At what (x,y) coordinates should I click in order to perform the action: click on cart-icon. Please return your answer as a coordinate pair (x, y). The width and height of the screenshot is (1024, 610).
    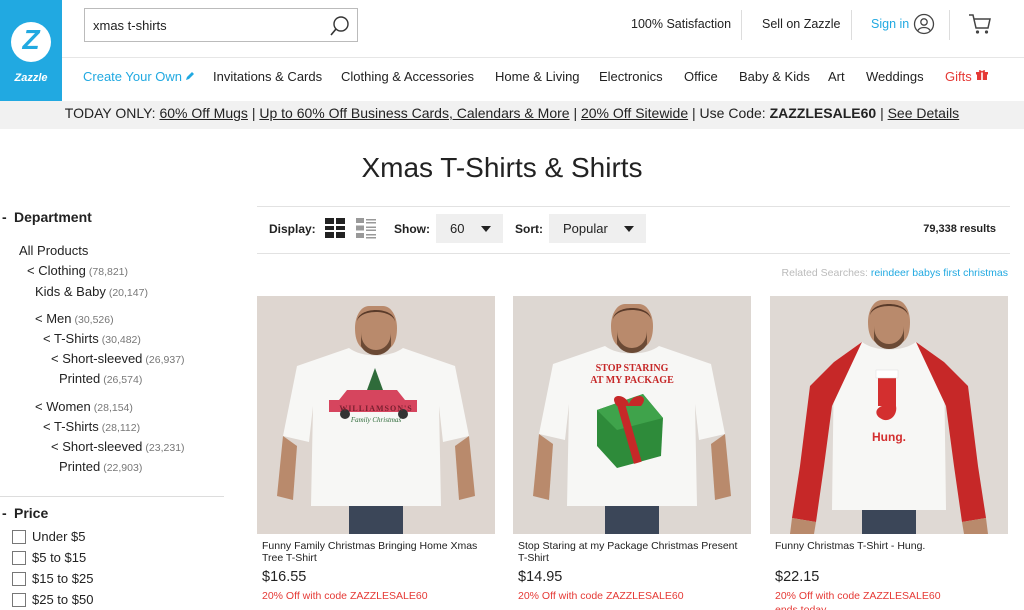
    Looking at the image, I should click on (980, 24).